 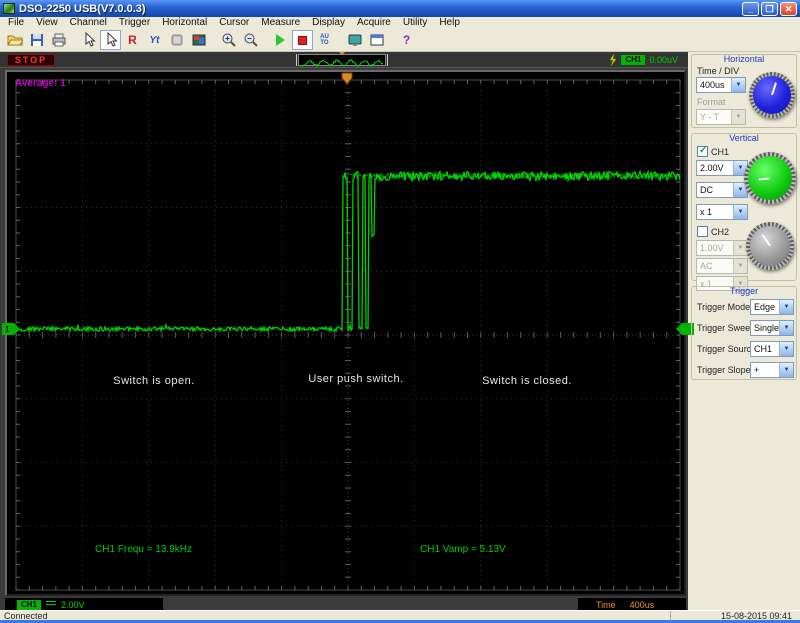 I want to click on menu-file: File, so click(x=16, y=23).